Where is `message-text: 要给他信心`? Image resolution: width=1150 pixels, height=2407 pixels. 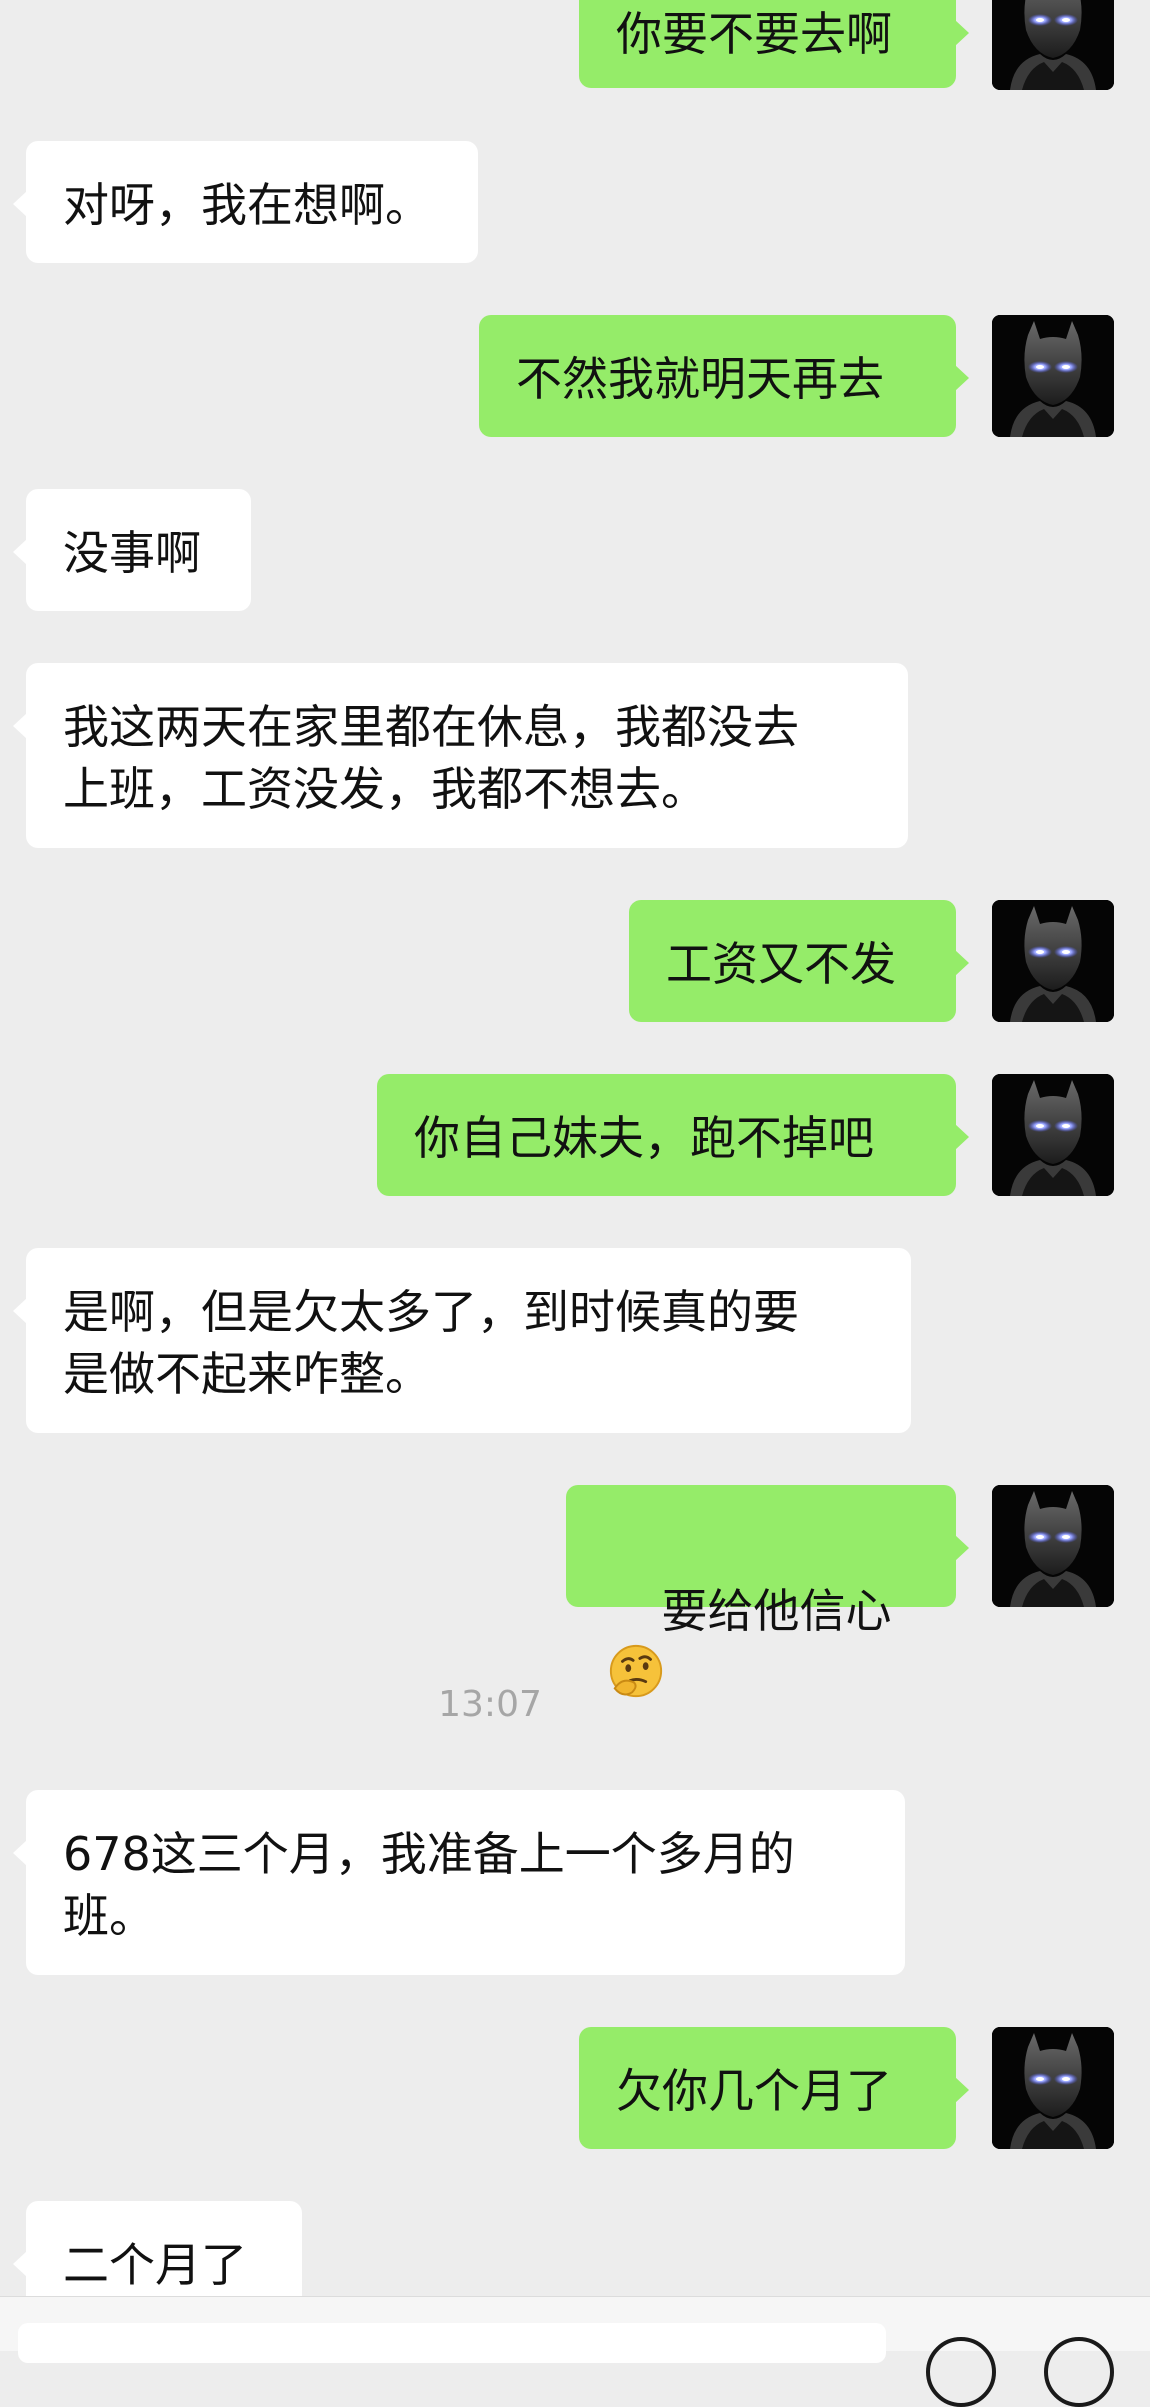
message-text: 要给他信心 is located at coordinates (776, 1611).